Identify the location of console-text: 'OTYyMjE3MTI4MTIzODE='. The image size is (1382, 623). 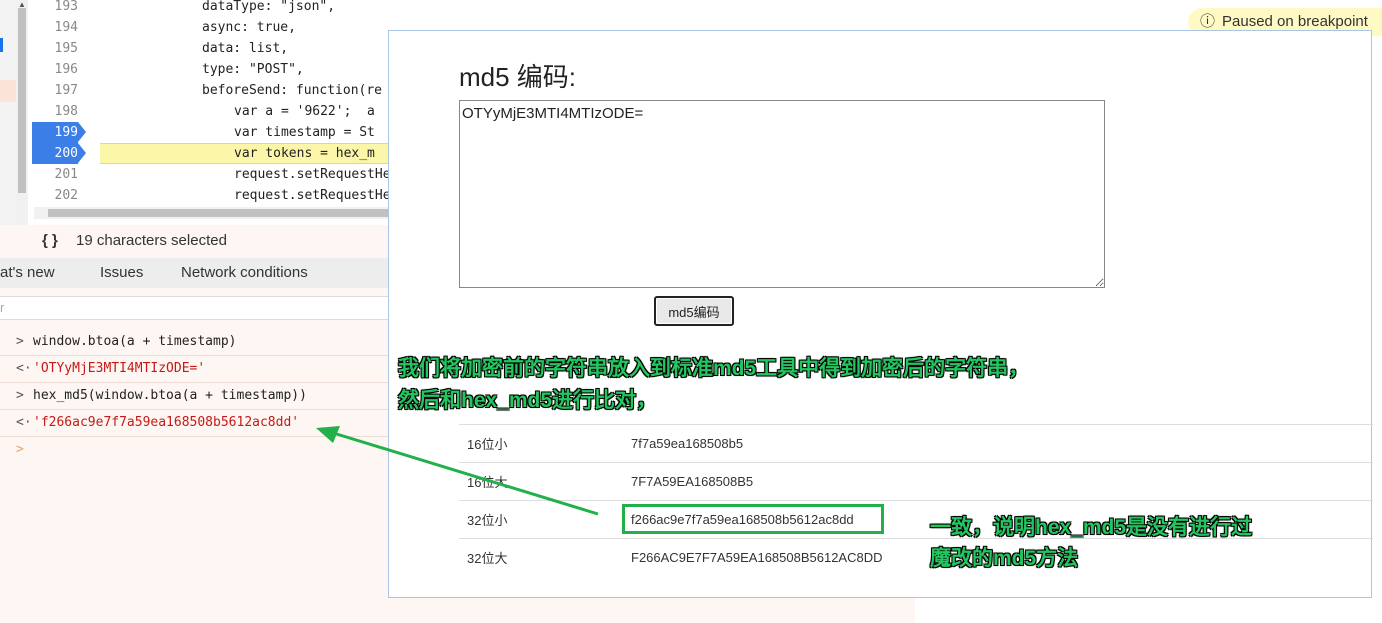
(119, 368).